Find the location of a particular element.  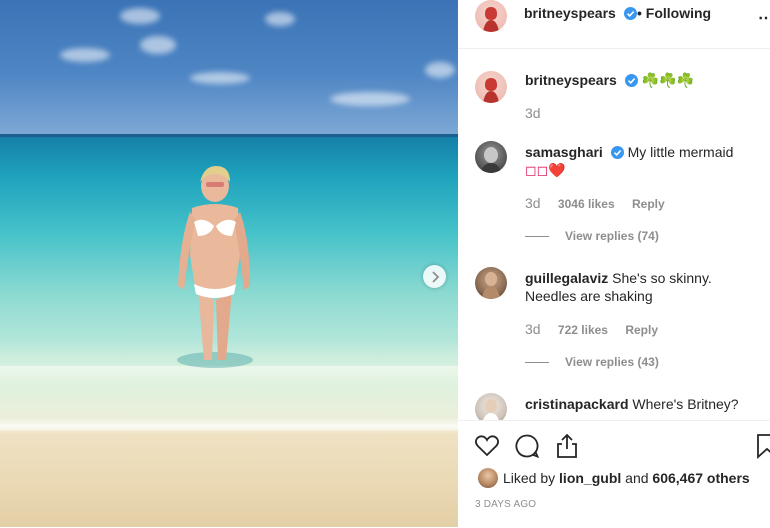

share-icon is located at coordinates (567, 446).